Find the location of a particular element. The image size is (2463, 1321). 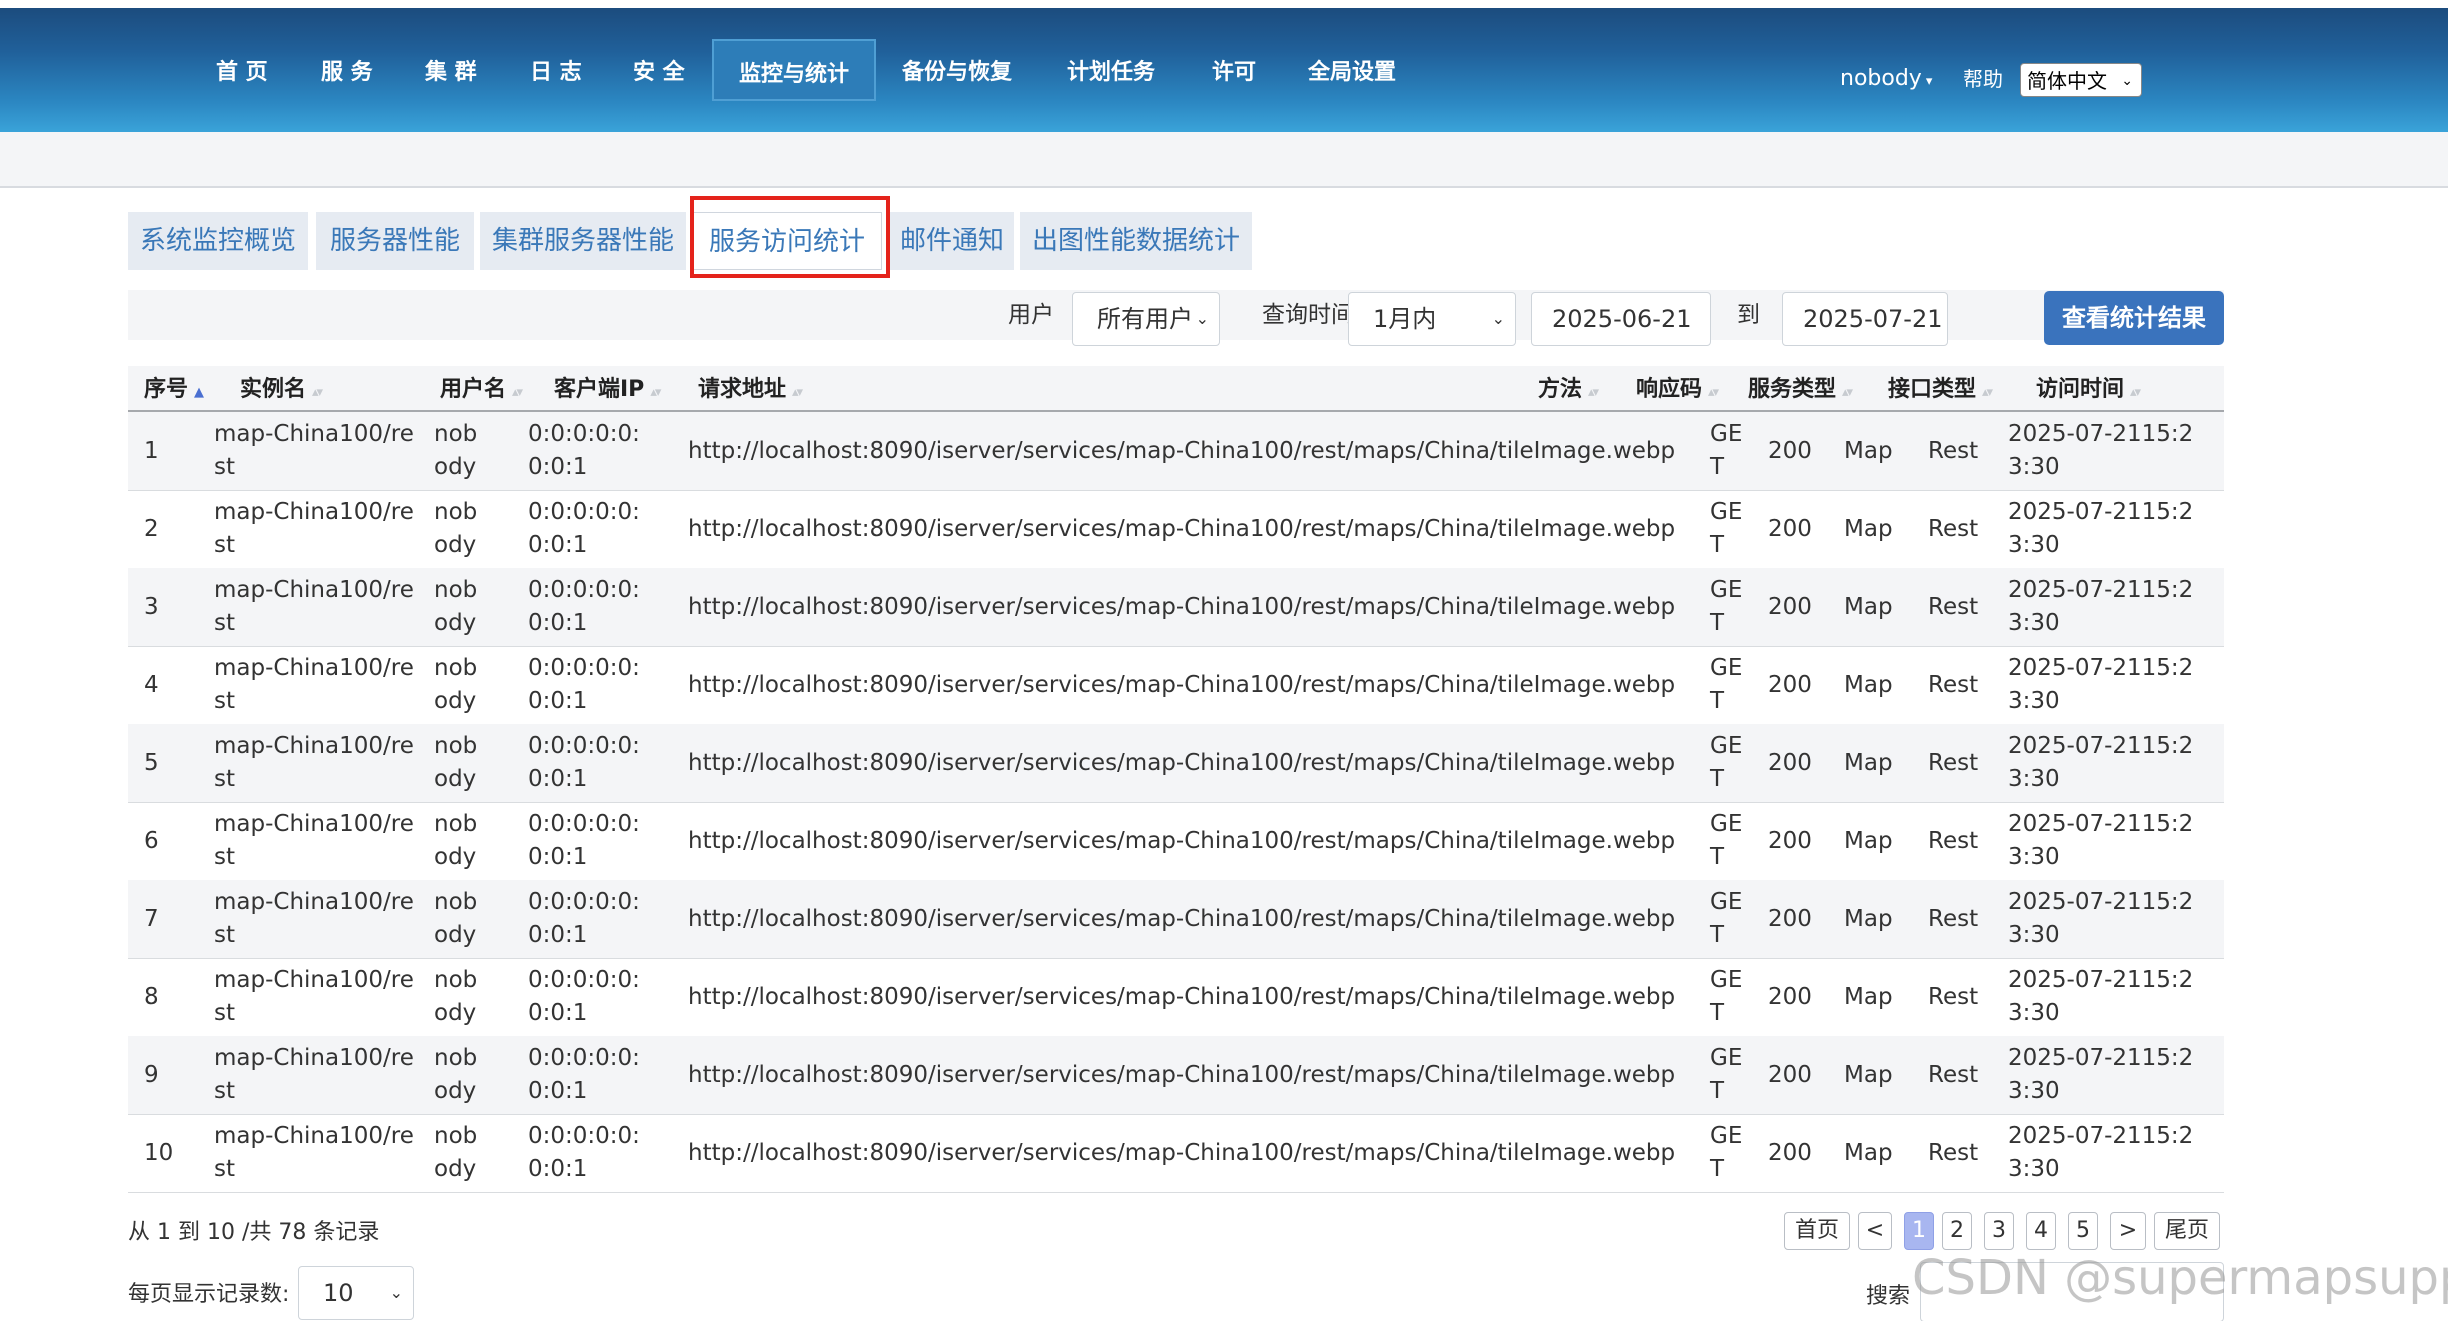

cell-text: GET is located at coordinates (1726, 450).